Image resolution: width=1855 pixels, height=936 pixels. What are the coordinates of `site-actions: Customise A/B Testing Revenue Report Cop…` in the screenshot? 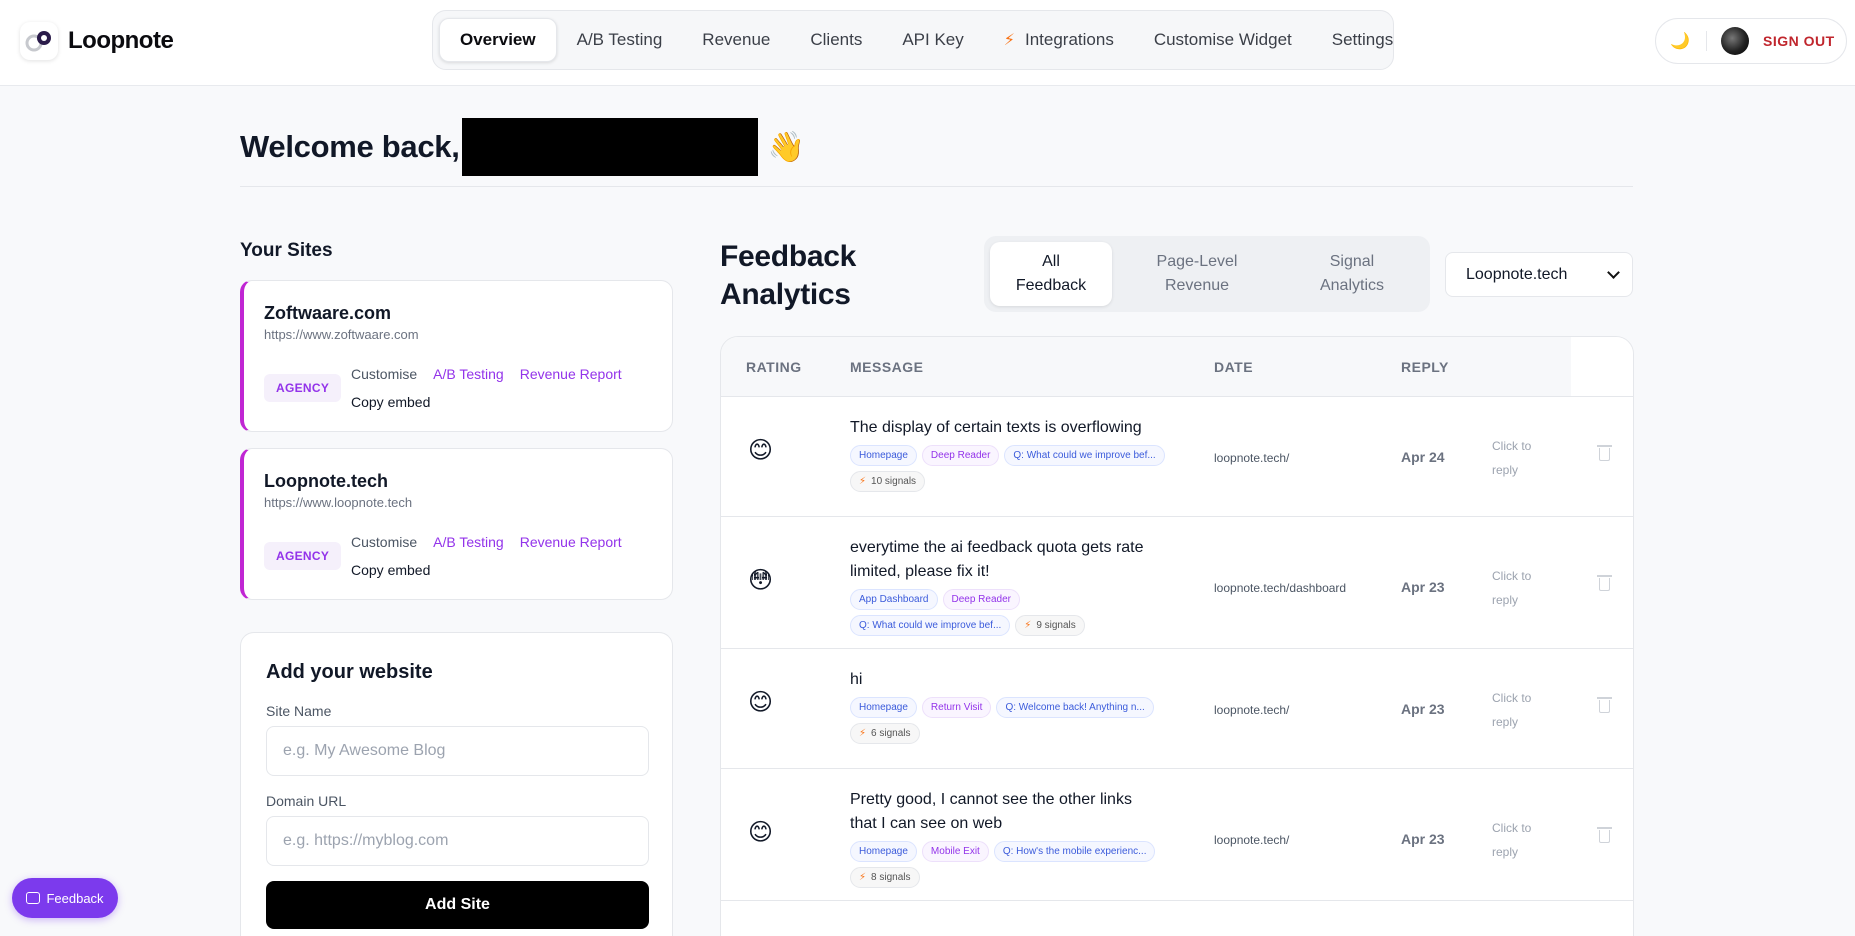 It's located at (486, 388).